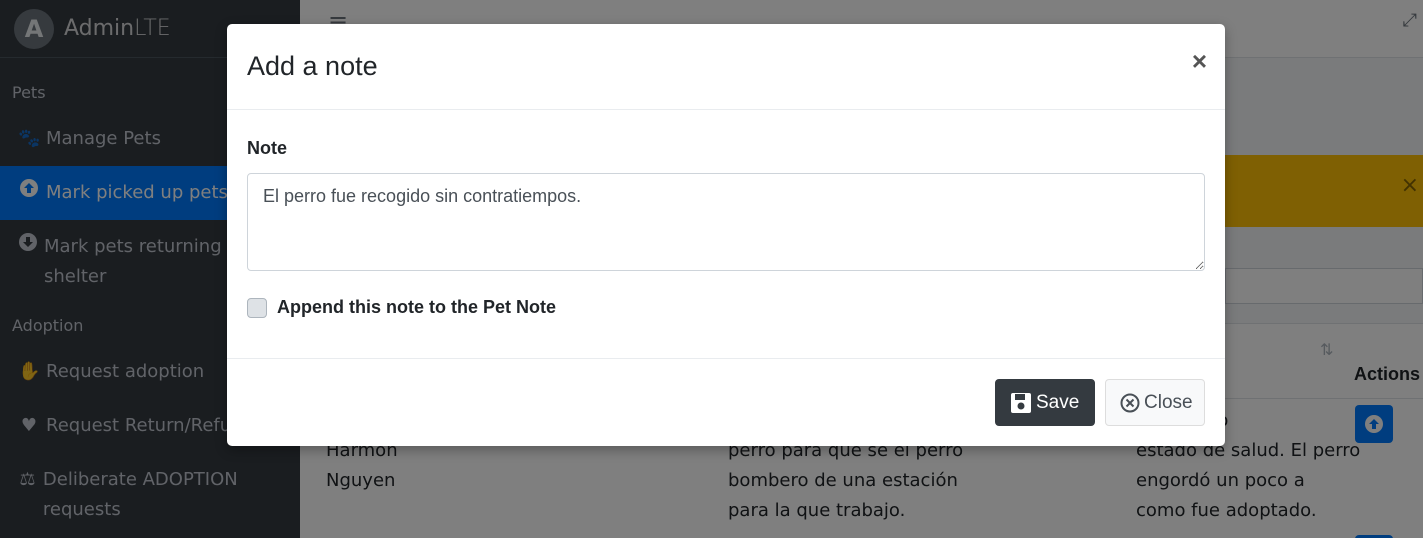 Image resolution: width=1423 pixels, height=538 pixels. Describe the element at coordinates (312, 66) in the screenshot. I see `modal-title: Add a note` at that location.